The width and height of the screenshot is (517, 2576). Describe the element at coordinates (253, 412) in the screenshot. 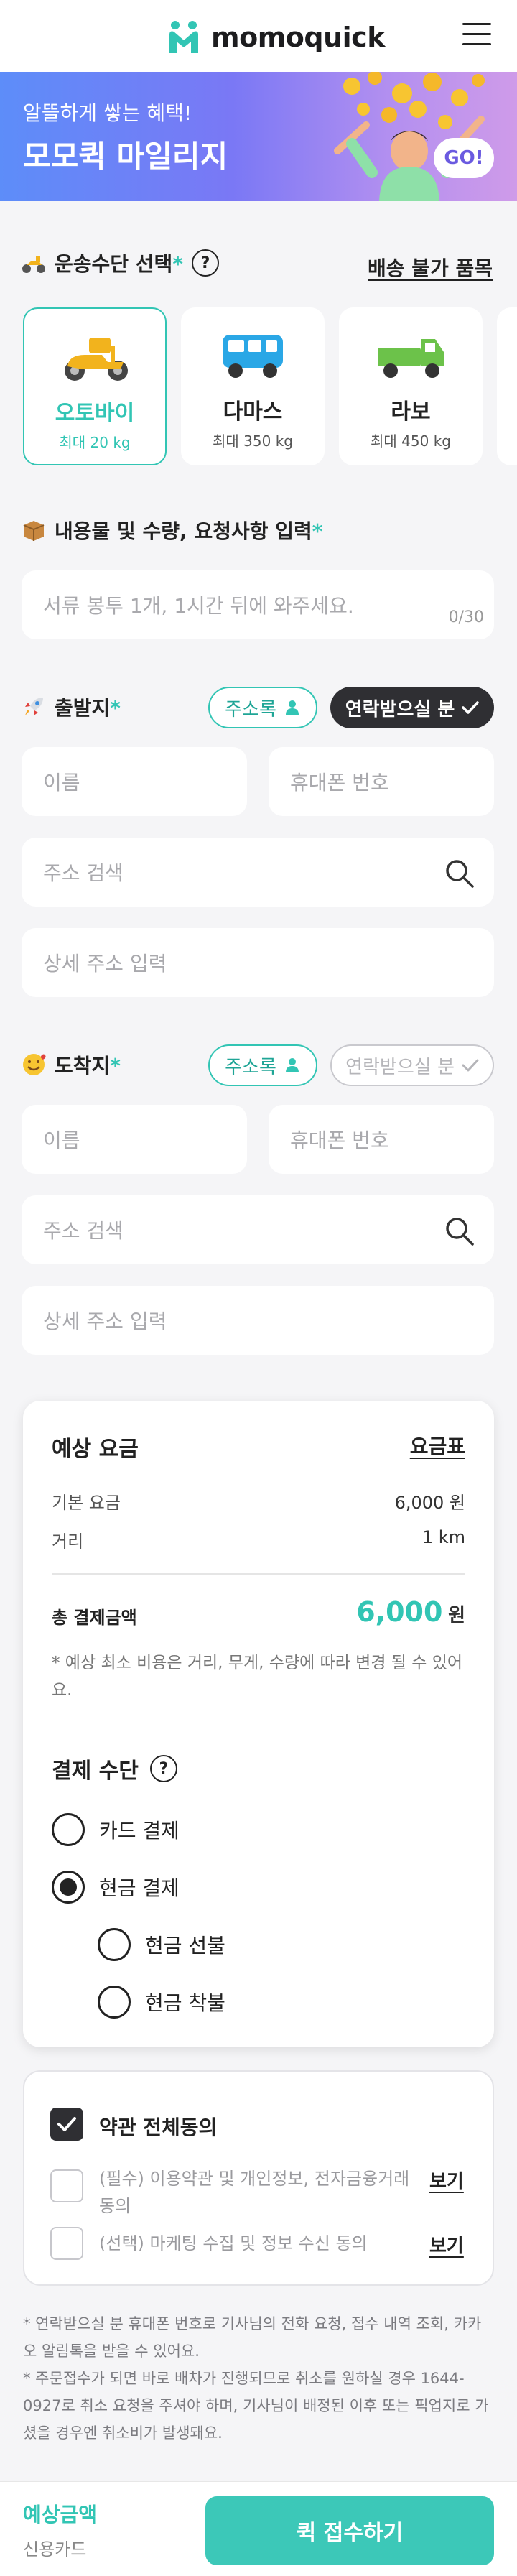

I see `vehicle-name: 다마스` at that location.